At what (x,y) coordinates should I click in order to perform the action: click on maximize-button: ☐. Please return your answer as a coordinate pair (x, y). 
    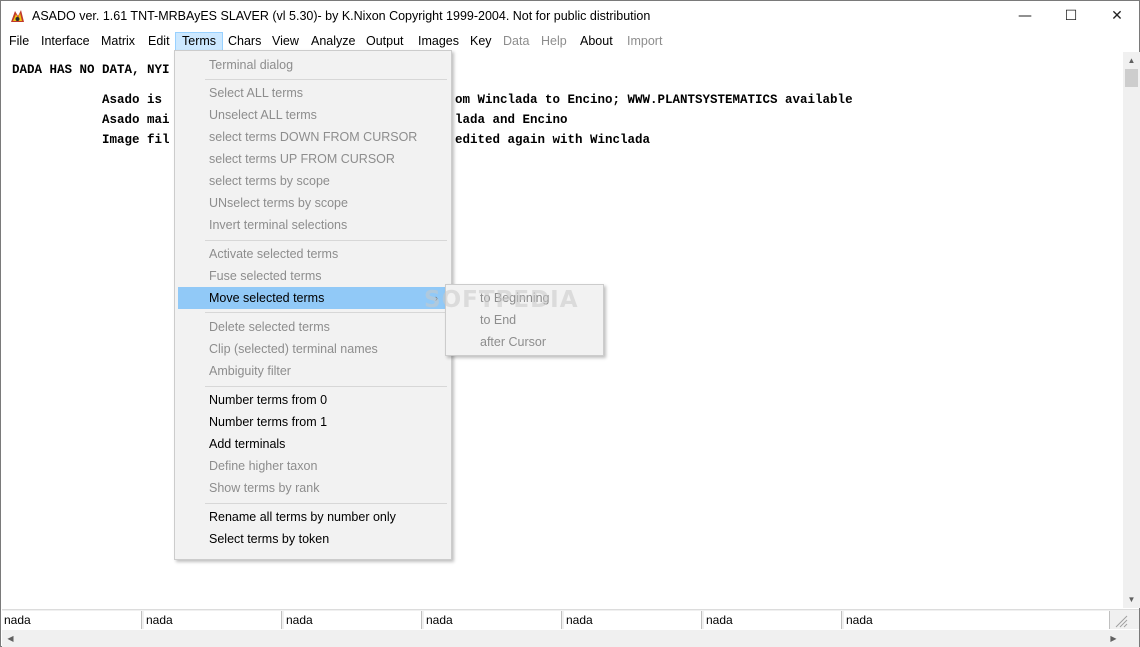
    Looking at the image, I should click on (1071, 16).